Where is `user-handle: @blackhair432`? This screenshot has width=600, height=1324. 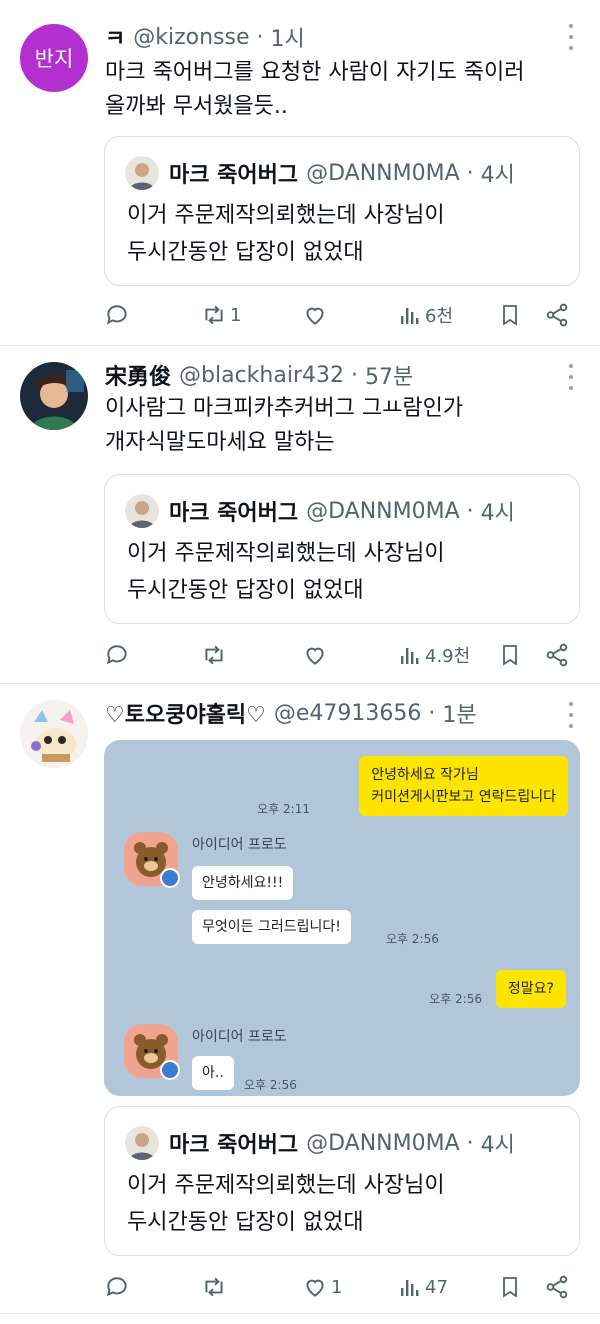 user-handle: @blackhair432 is located at coordinates (261, 375).